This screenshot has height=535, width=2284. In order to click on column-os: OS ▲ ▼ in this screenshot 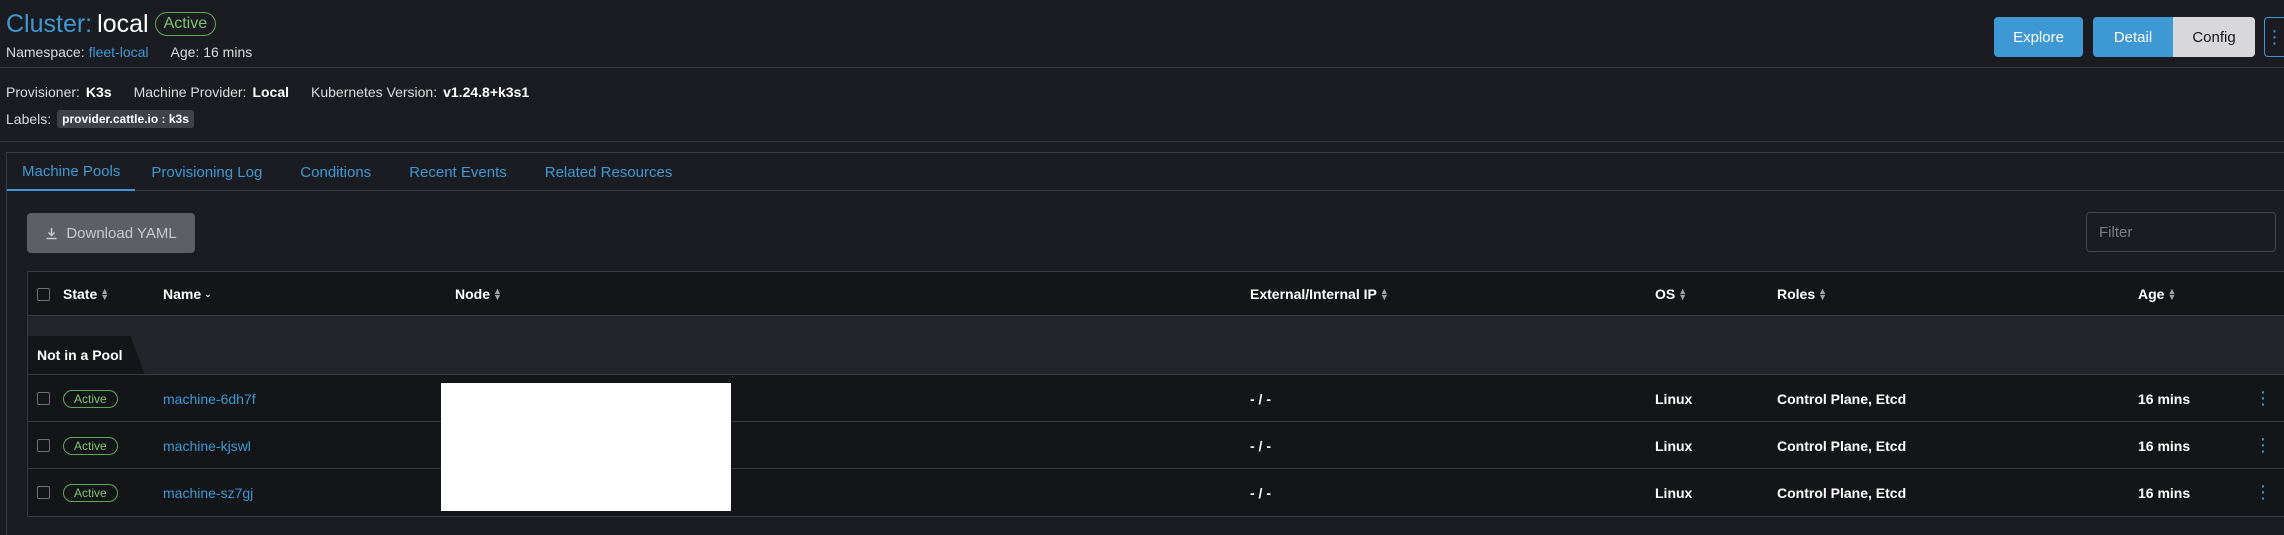, I will do `click(1671, 294)`.